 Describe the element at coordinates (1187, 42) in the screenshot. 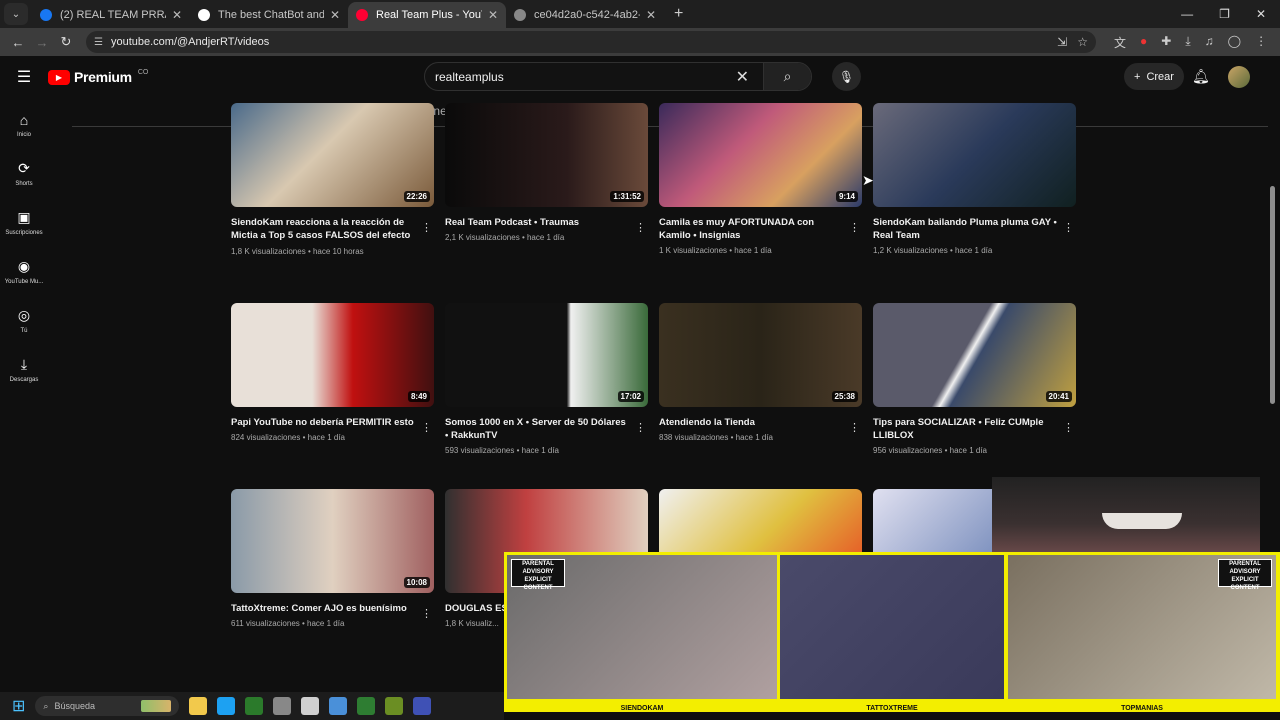

I see `download-icon: ⤓` at that location.